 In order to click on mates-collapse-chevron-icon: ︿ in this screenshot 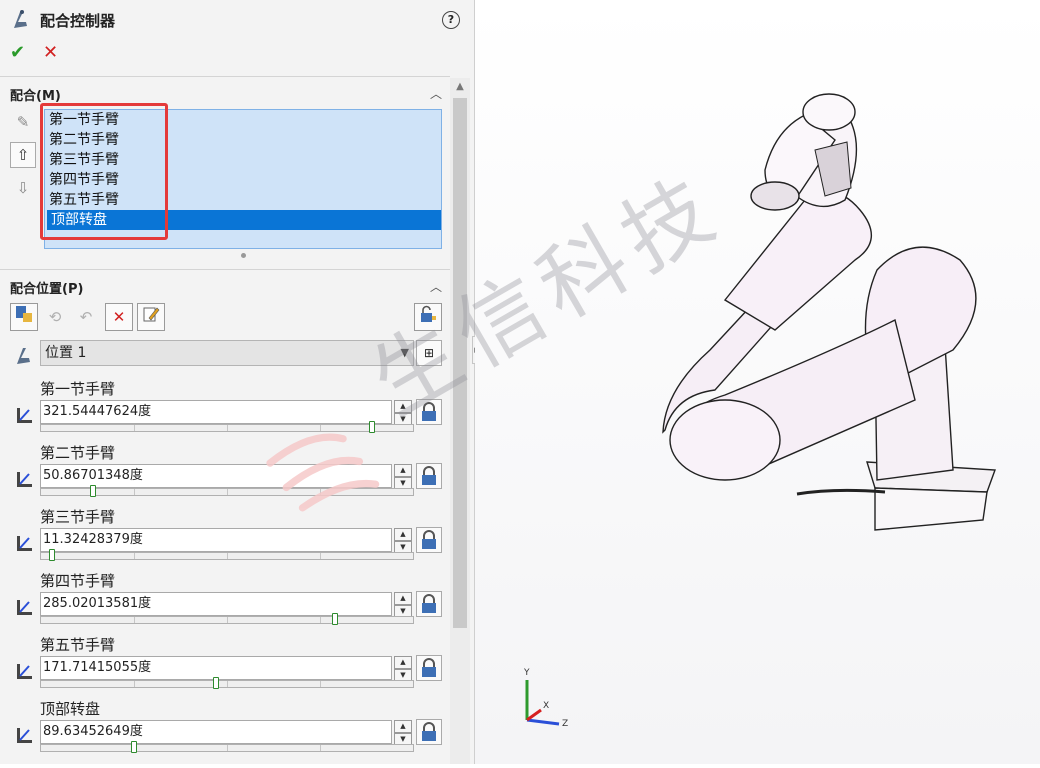, I will do `click(436, 93)`.